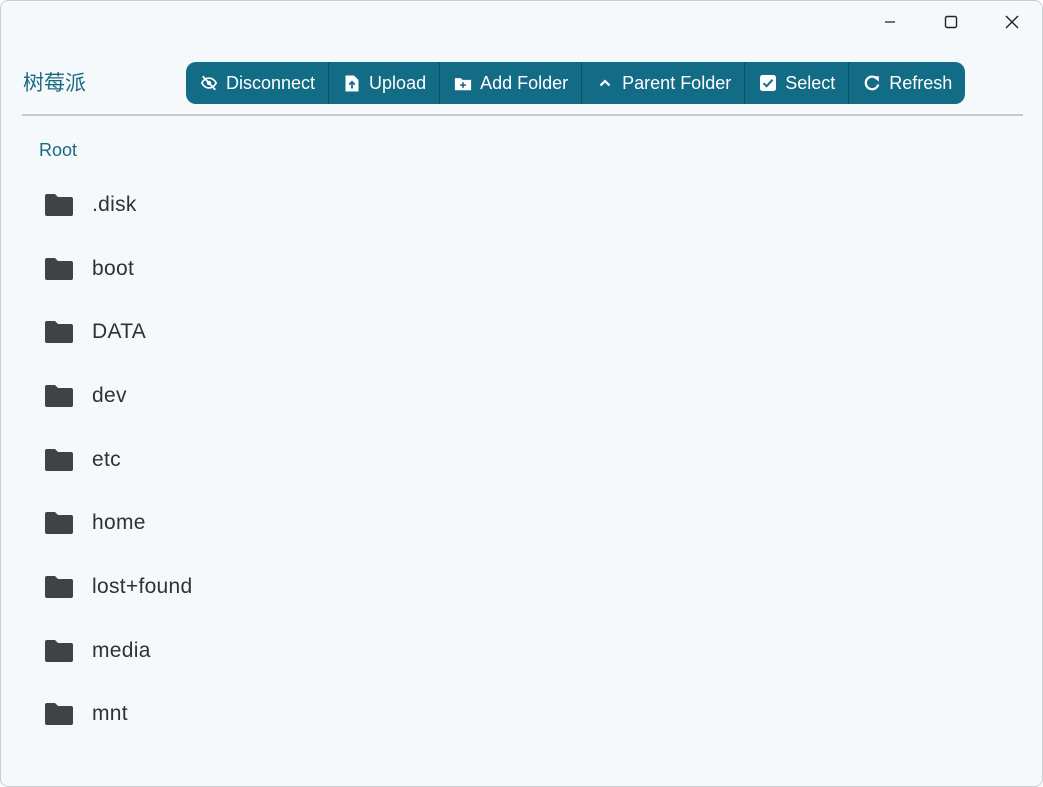  What do you see at coordinates (209, 83) in the screenshot?
I see `disconnect-icon` at bounding box center [209, 83].